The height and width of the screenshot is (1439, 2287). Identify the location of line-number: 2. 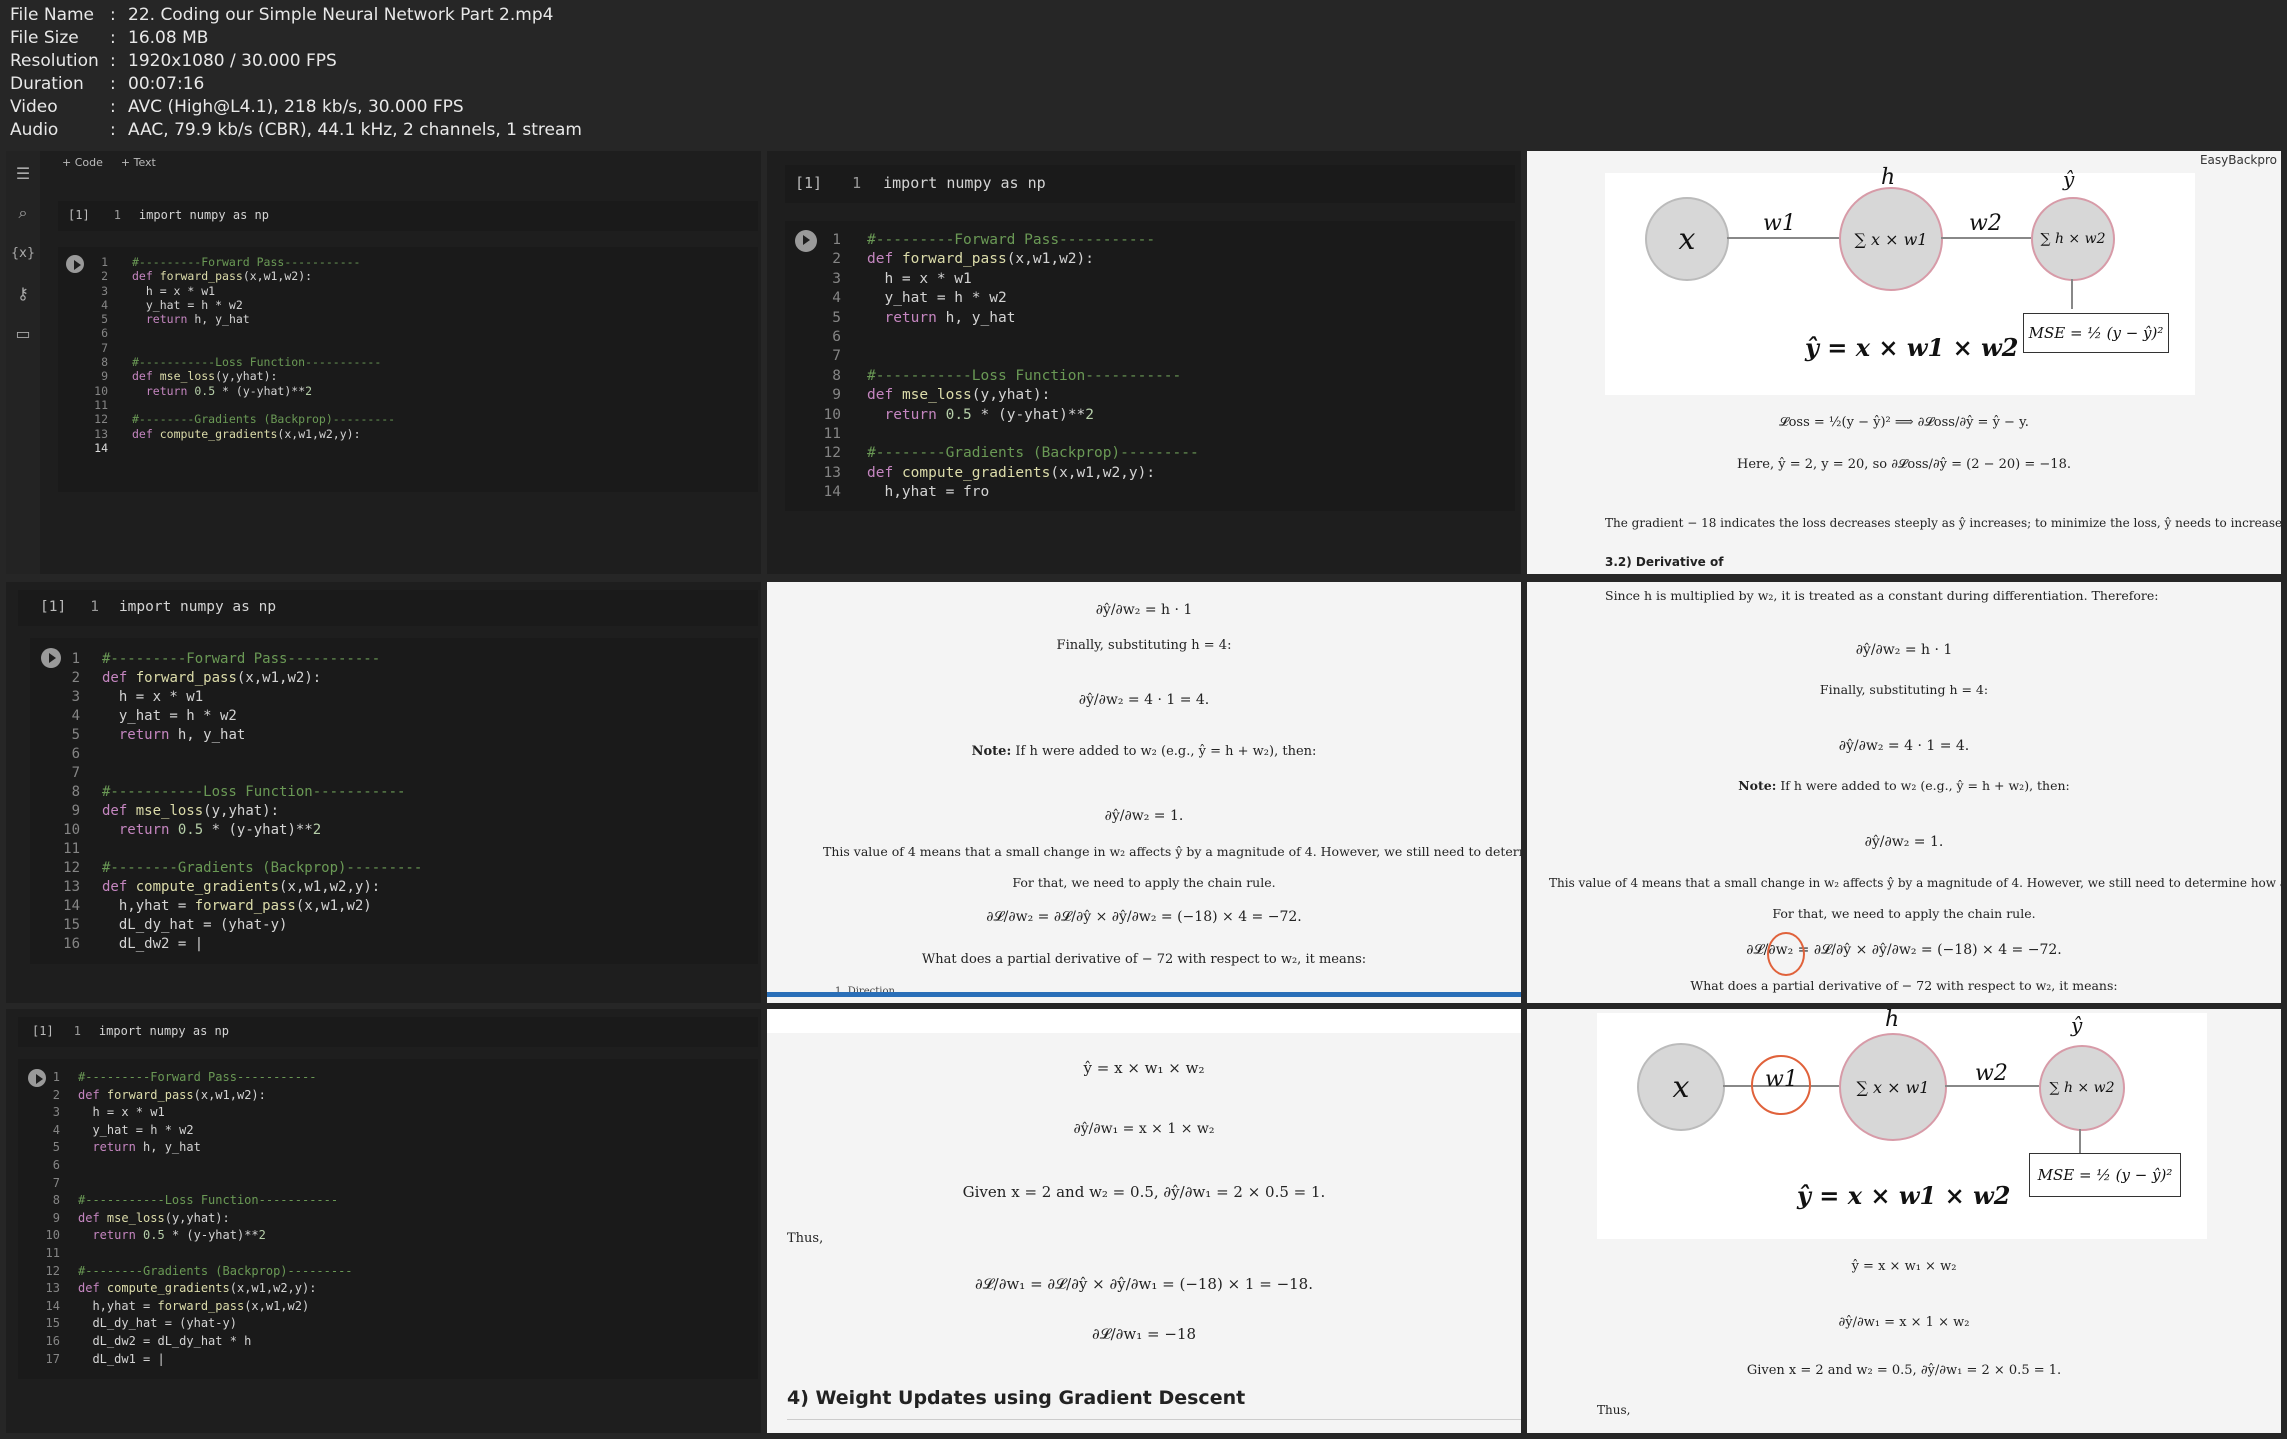
(75, 678).